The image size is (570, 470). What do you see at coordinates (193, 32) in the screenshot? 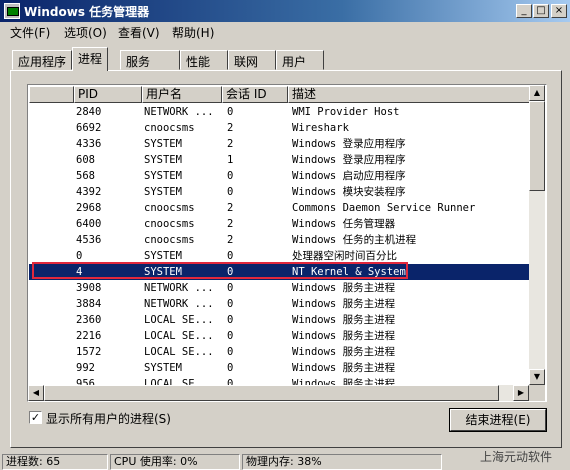
I see `menu-help: 帮助(H)` at bounding box center [193, 32].